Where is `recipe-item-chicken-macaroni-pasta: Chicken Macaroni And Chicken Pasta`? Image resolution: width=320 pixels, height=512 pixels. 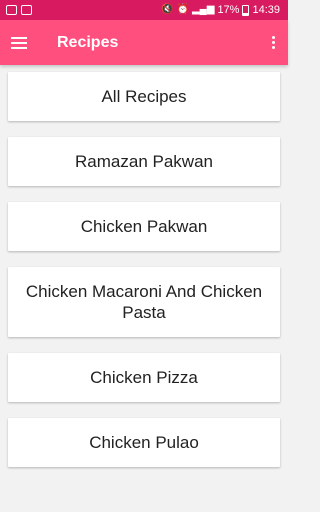
recipe-item-chicken-macaroni-pasta: Chicken Macaroni And Chicken Pasta is located at coordinates (144, 302).